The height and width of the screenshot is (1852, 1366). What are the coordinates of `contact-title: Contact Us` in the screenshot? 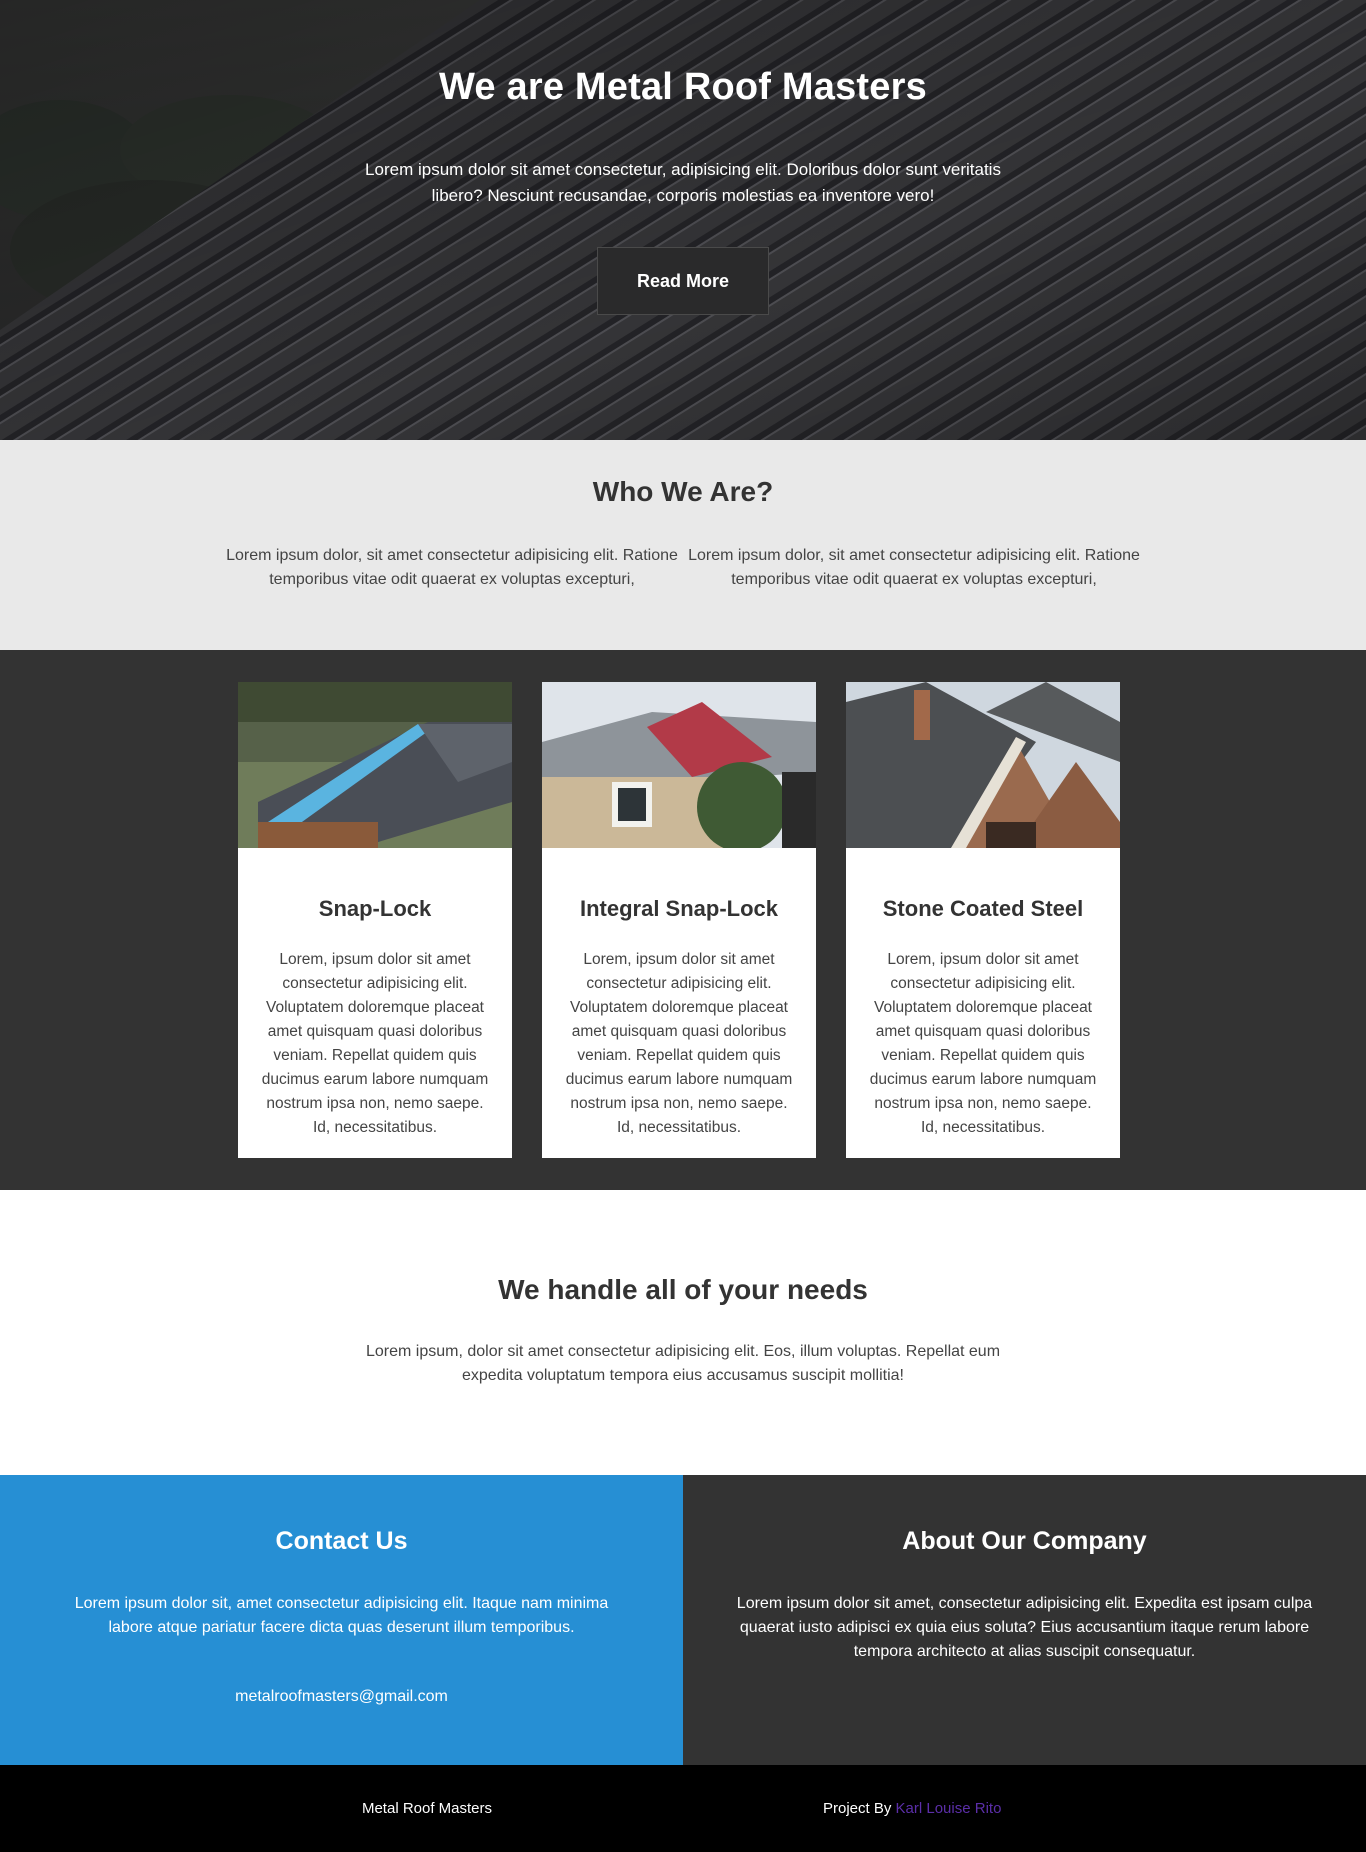 It's located at (341, 1541).